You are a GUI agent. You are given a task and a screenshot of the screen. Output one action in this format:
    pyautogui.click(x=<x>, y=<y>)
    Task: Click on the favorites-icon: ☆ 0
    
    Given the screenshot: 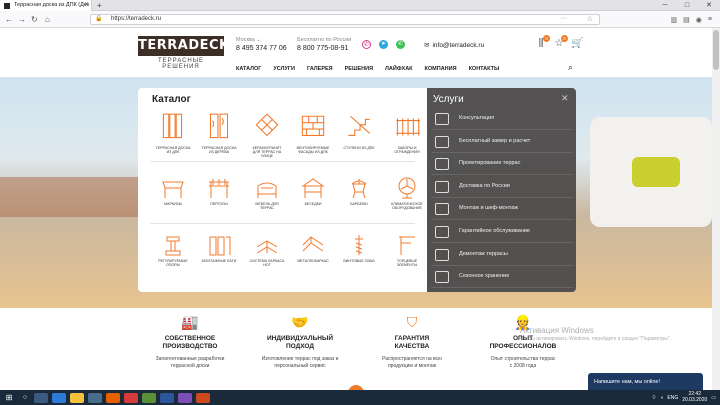 What is the action you would take?
    pyautogui.click(x=560, y=42)
    